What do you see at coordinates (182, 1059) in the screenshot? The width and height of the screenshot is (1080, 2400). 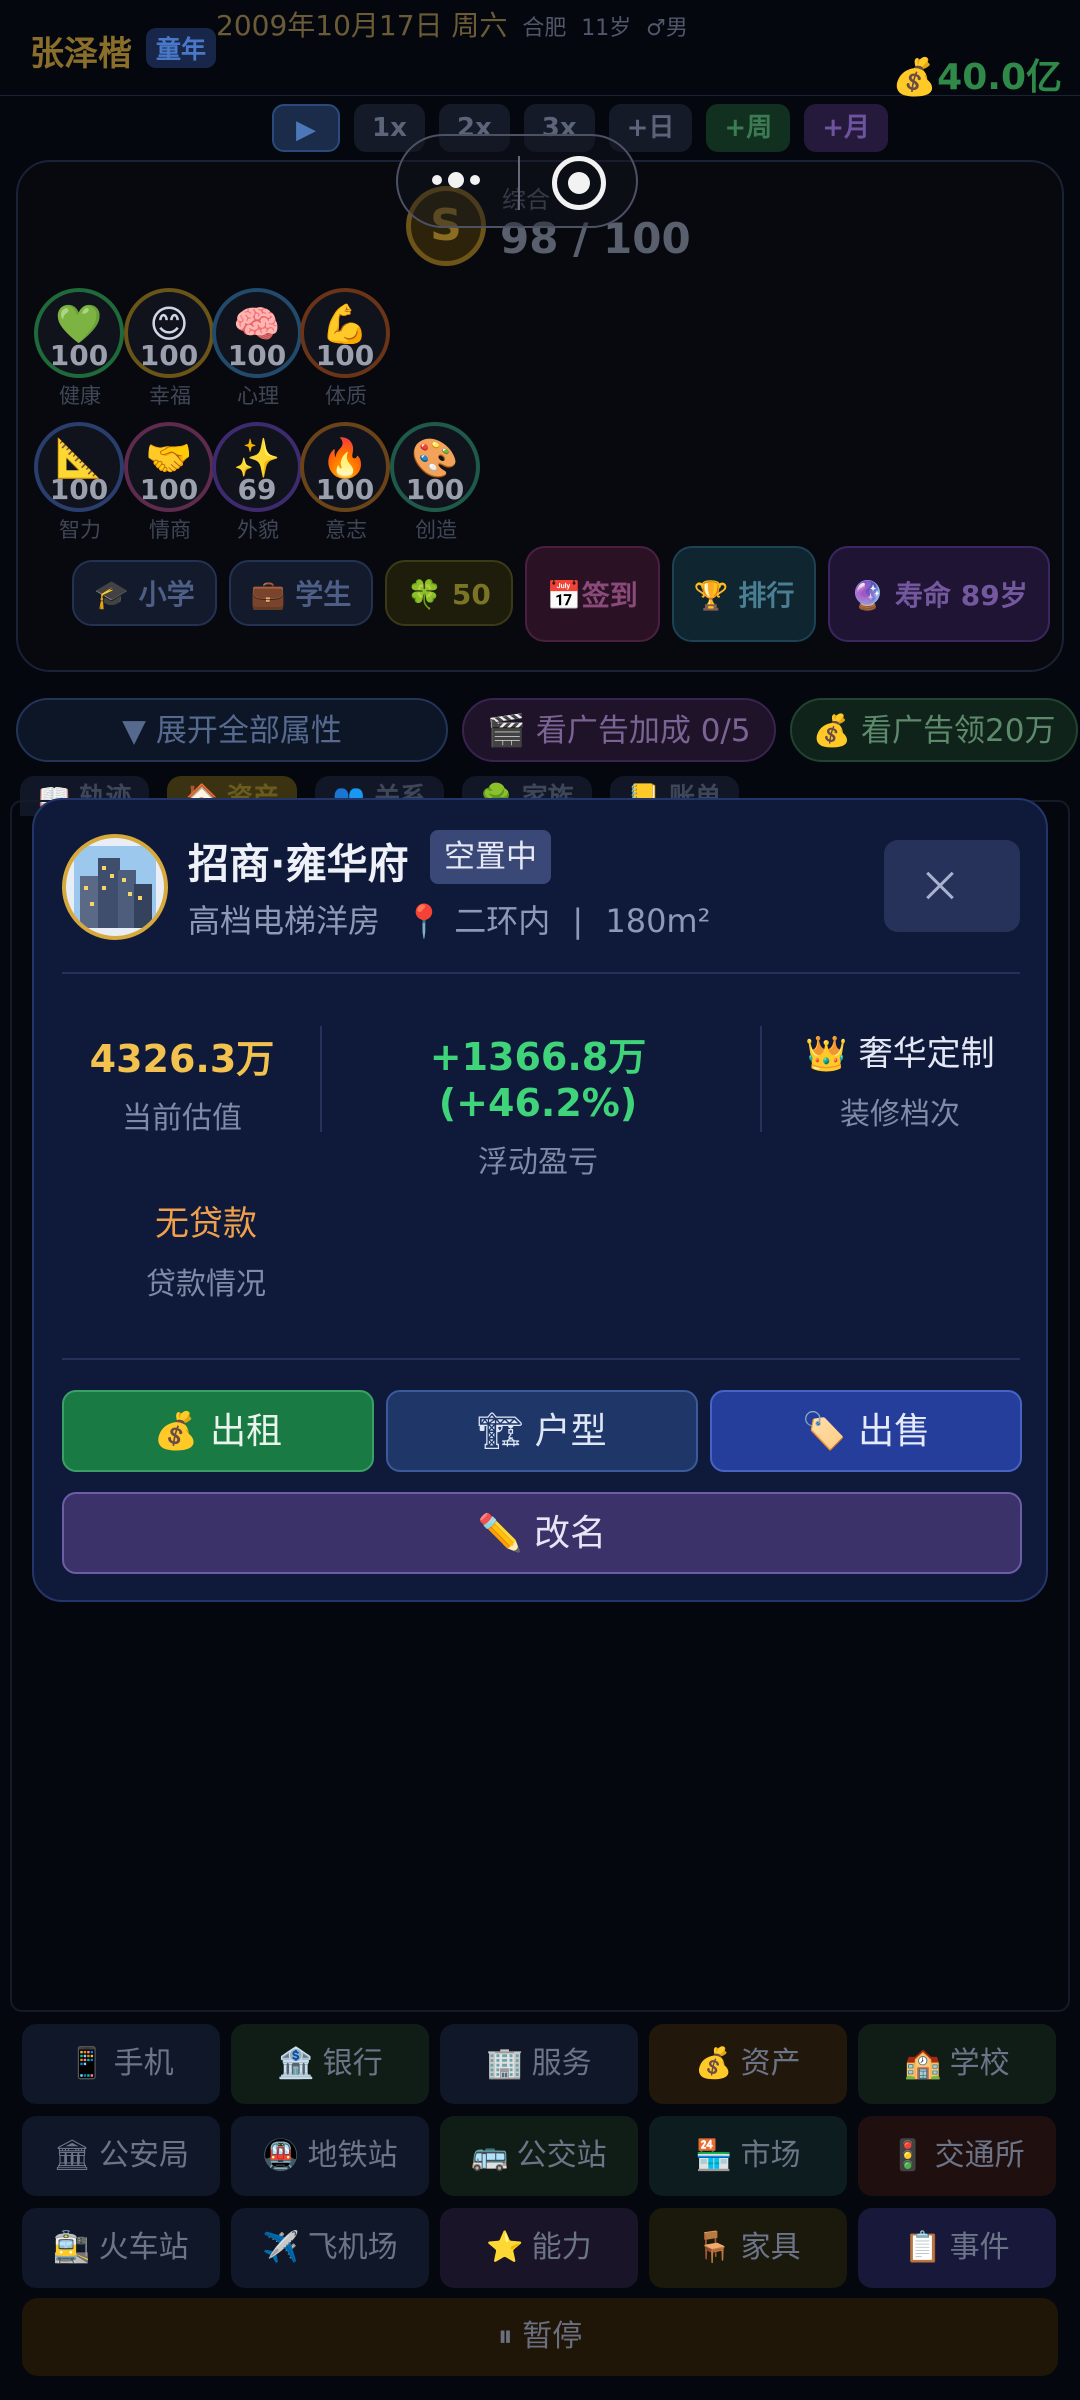 I see `valuation-value: 4326.3万` at bounding box center [182, 1059].